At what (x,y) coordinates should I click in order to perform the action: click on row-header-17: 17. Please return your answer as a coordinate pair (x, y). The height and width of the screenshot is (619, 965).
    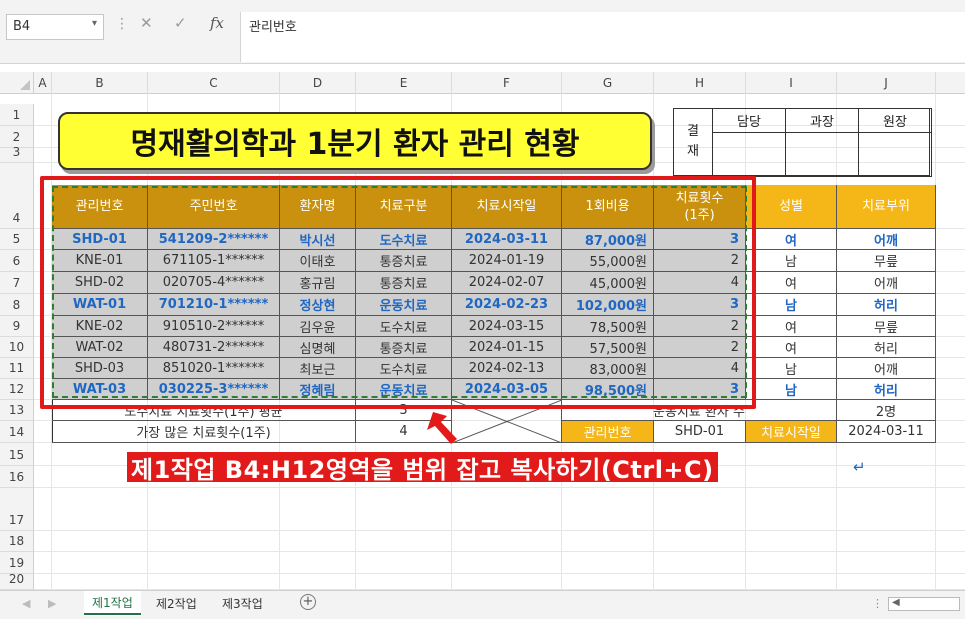
    Looking at the image, I should click on (17, 509).